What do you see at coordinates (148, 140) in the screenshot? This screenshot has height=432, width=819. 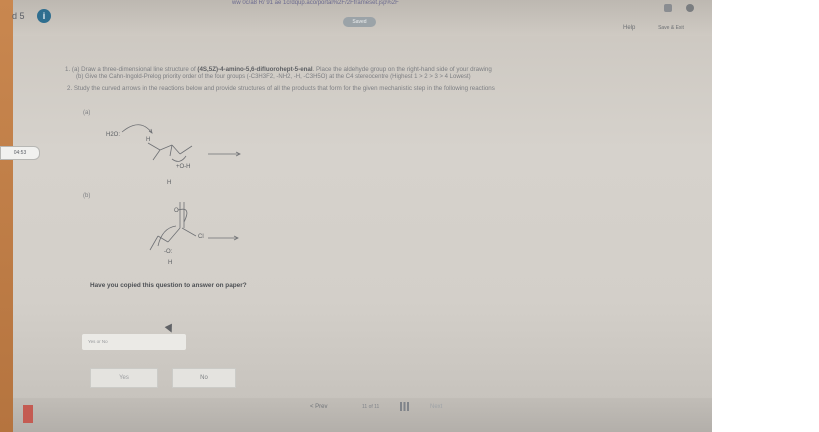 I see `hydrogen-label-top: H` at bounding box center [148, 140].